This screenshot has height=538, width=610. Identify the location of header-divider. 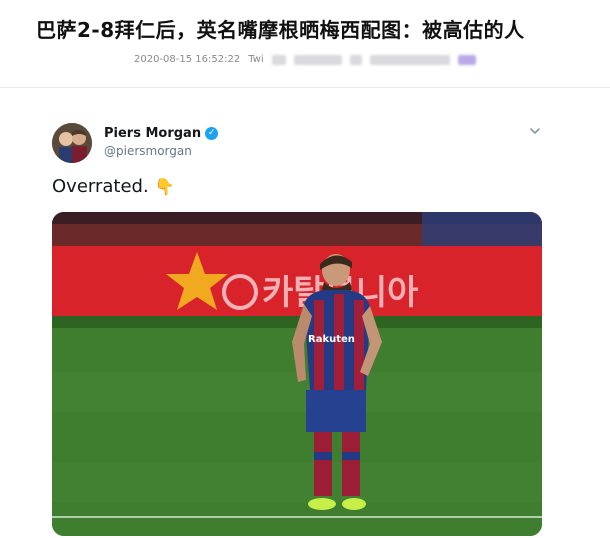
(305, 87).